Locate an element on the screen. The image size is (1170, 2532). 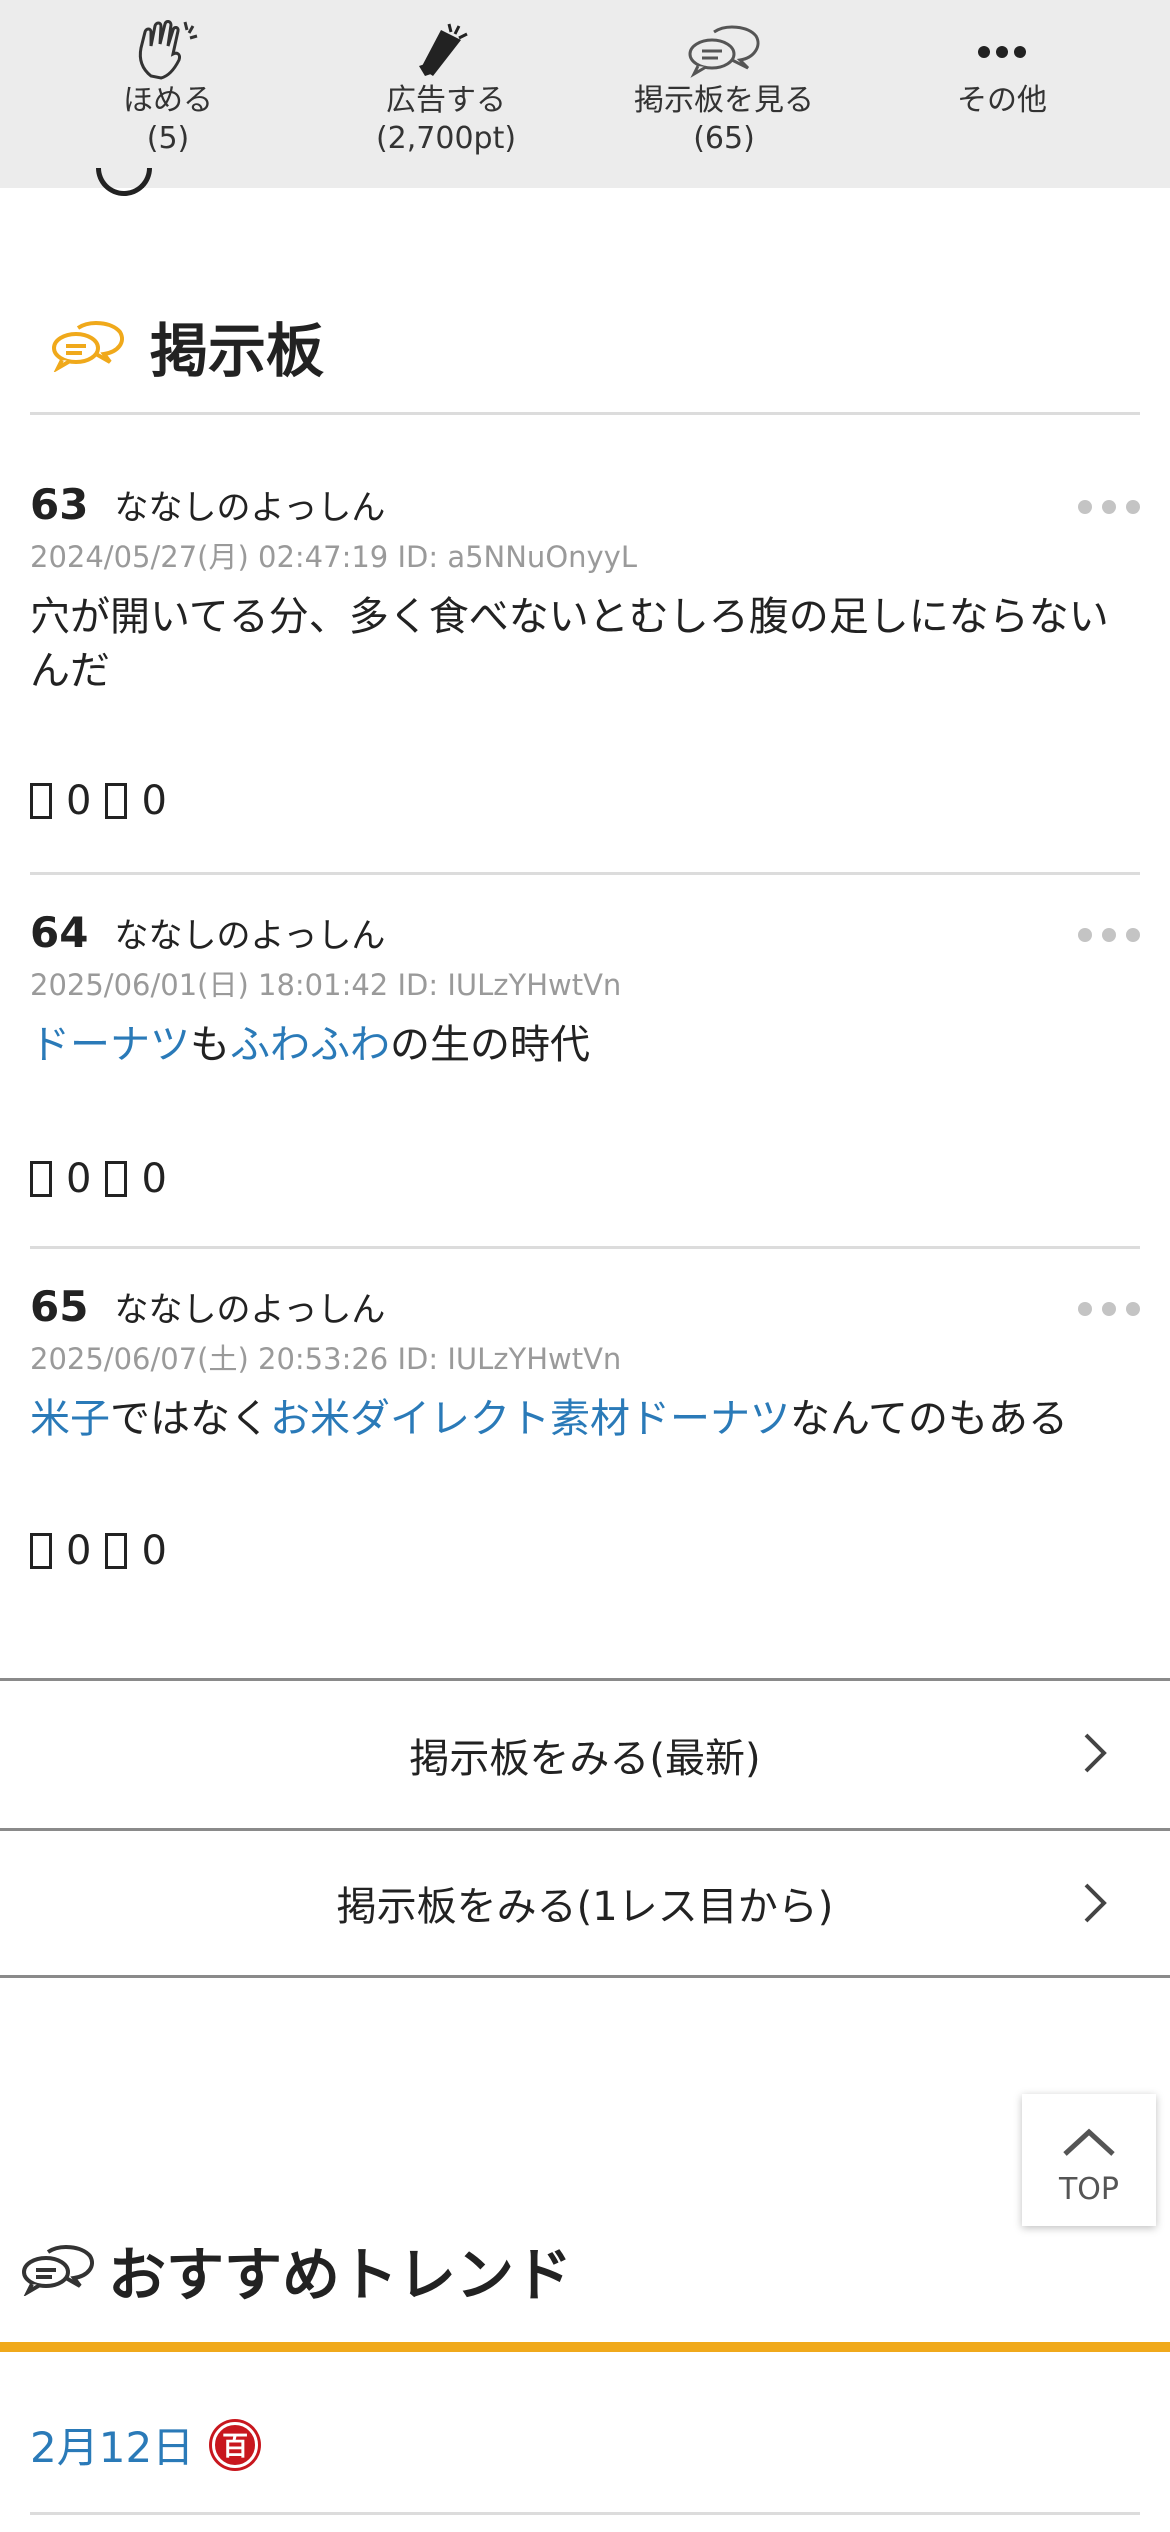
post-body: ドーナツもふわふわの生の時代 is located at coordinates (585, 1045).